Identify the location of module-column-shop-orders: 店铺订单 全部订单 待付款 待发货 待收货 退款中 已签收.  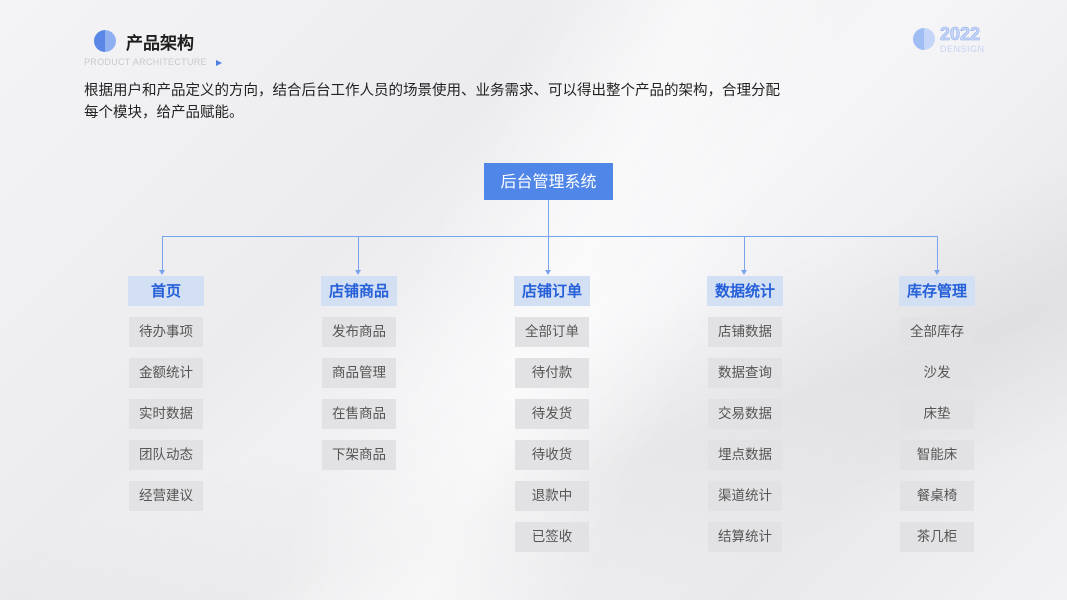
(552, 414).